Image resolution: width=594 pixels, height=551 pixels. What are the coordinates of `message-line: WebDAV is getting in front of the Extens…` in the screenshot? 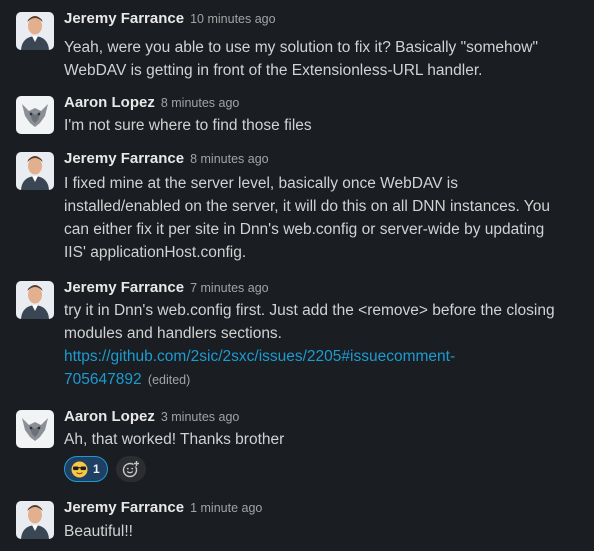 It's located at (273, 70).